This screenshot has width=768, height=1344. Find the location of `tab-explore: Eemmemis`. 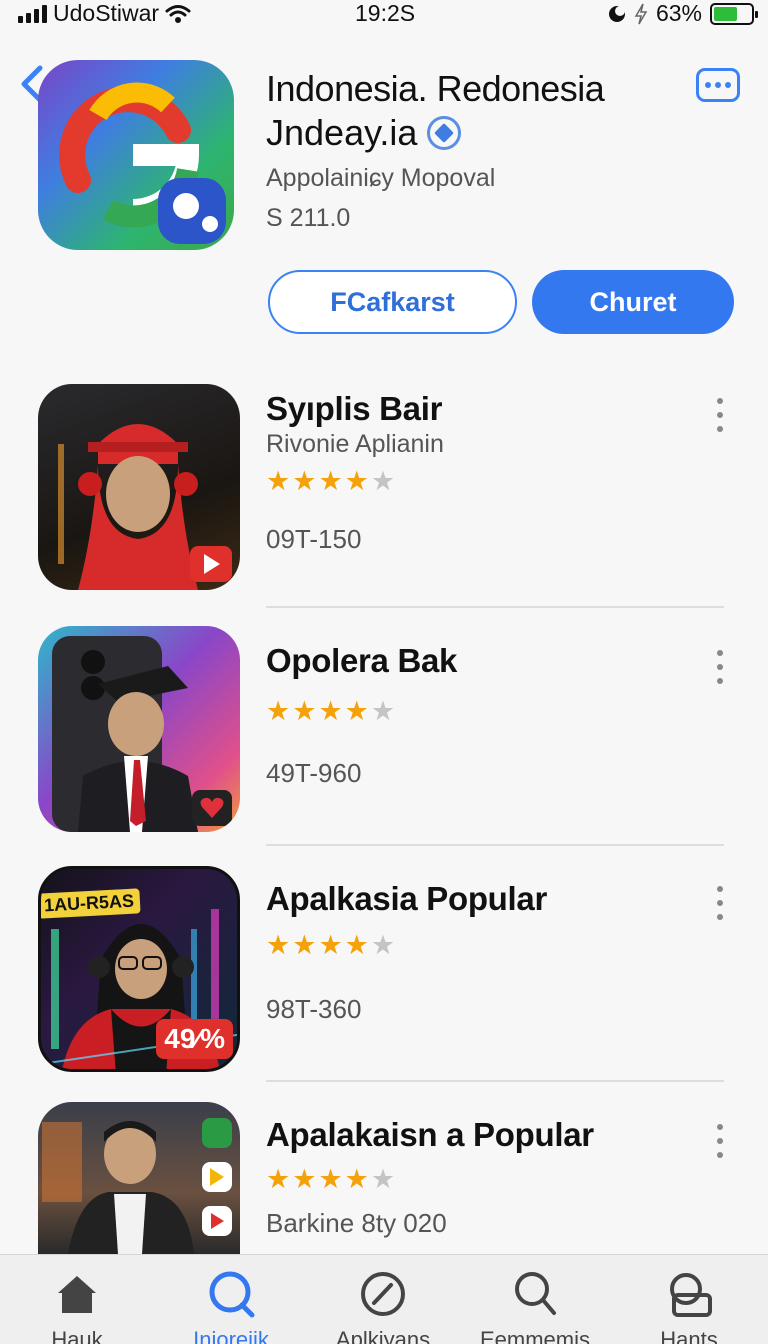

tab-explore: Eemmemis is located at coordinates (535, 1299).